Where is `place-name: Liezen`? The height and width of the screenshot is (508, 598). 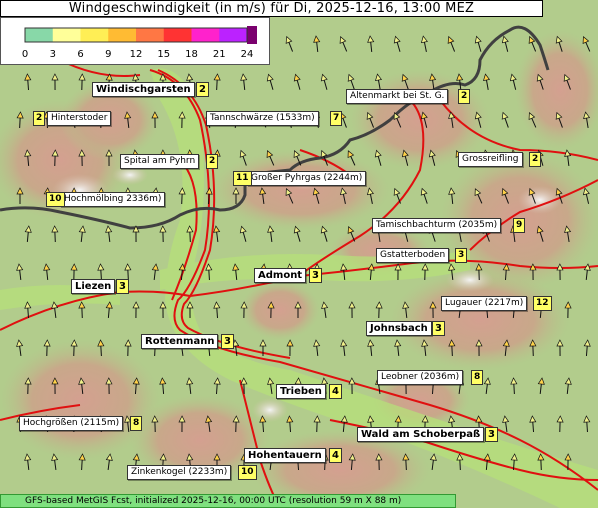
place-name: Liezen is located at coordinates (93, 286).